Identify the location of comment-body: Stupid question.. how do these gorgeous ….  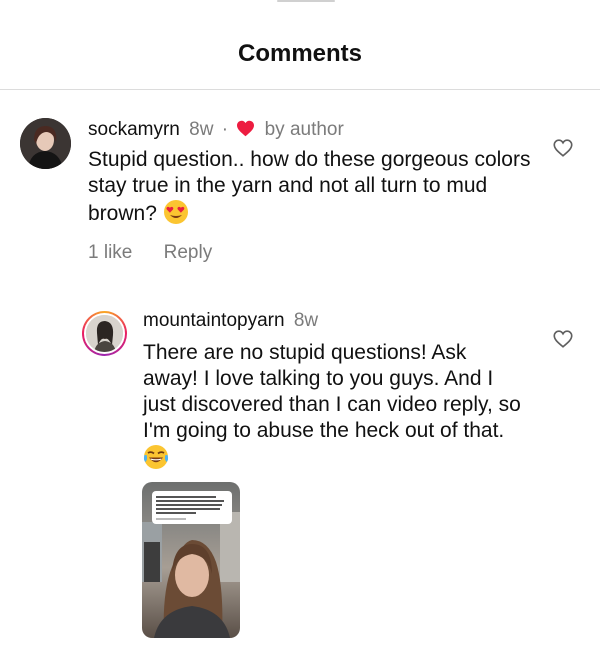
(313, 187).